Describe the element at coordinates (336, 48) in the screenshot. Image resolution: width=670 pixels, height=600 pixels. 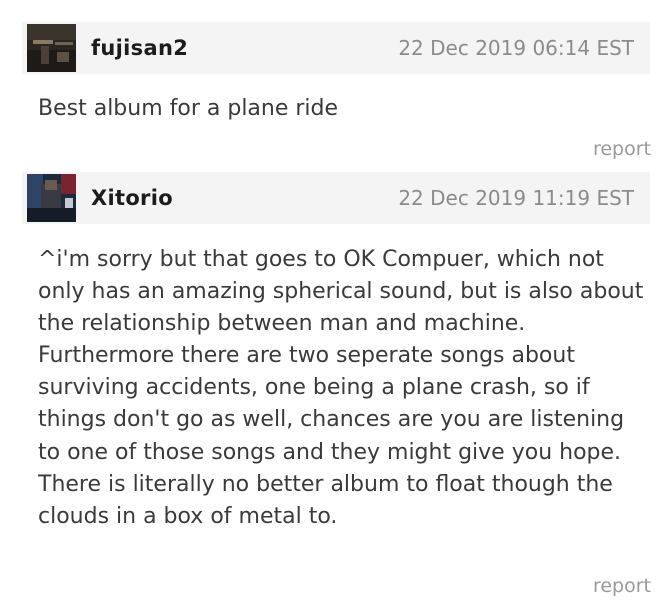
I see `comment-header: fujisan2 22 Dec 2019 06:14 EST` at that location.